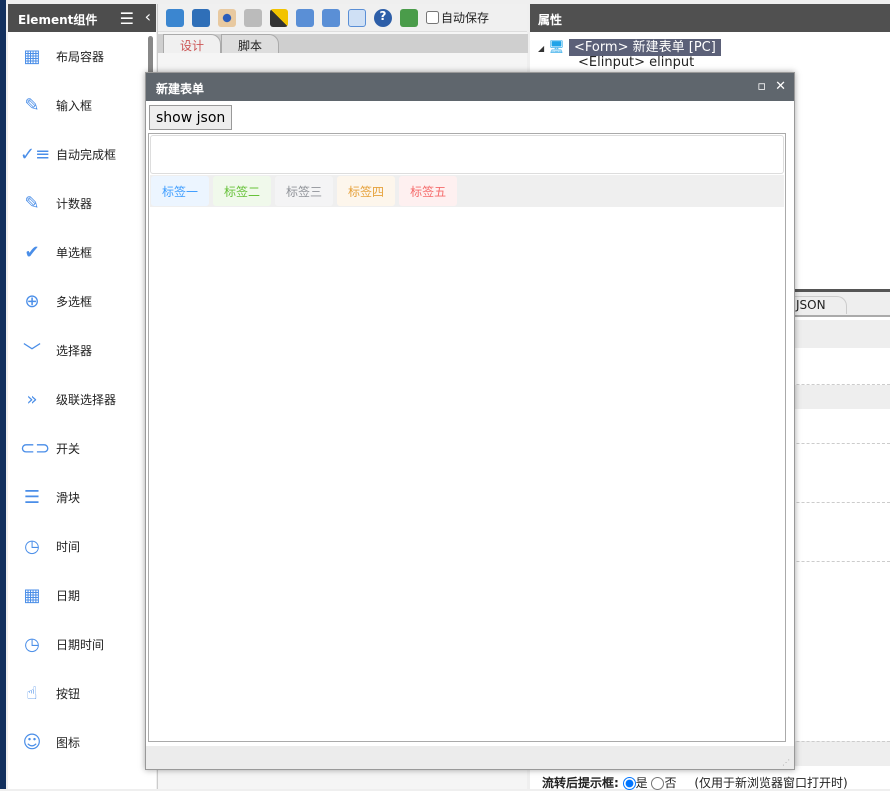 This screenshot has width=890, height=791. Describe the element at coordinates (253, 17) in the screenshot. I see `print-icon` at that location.